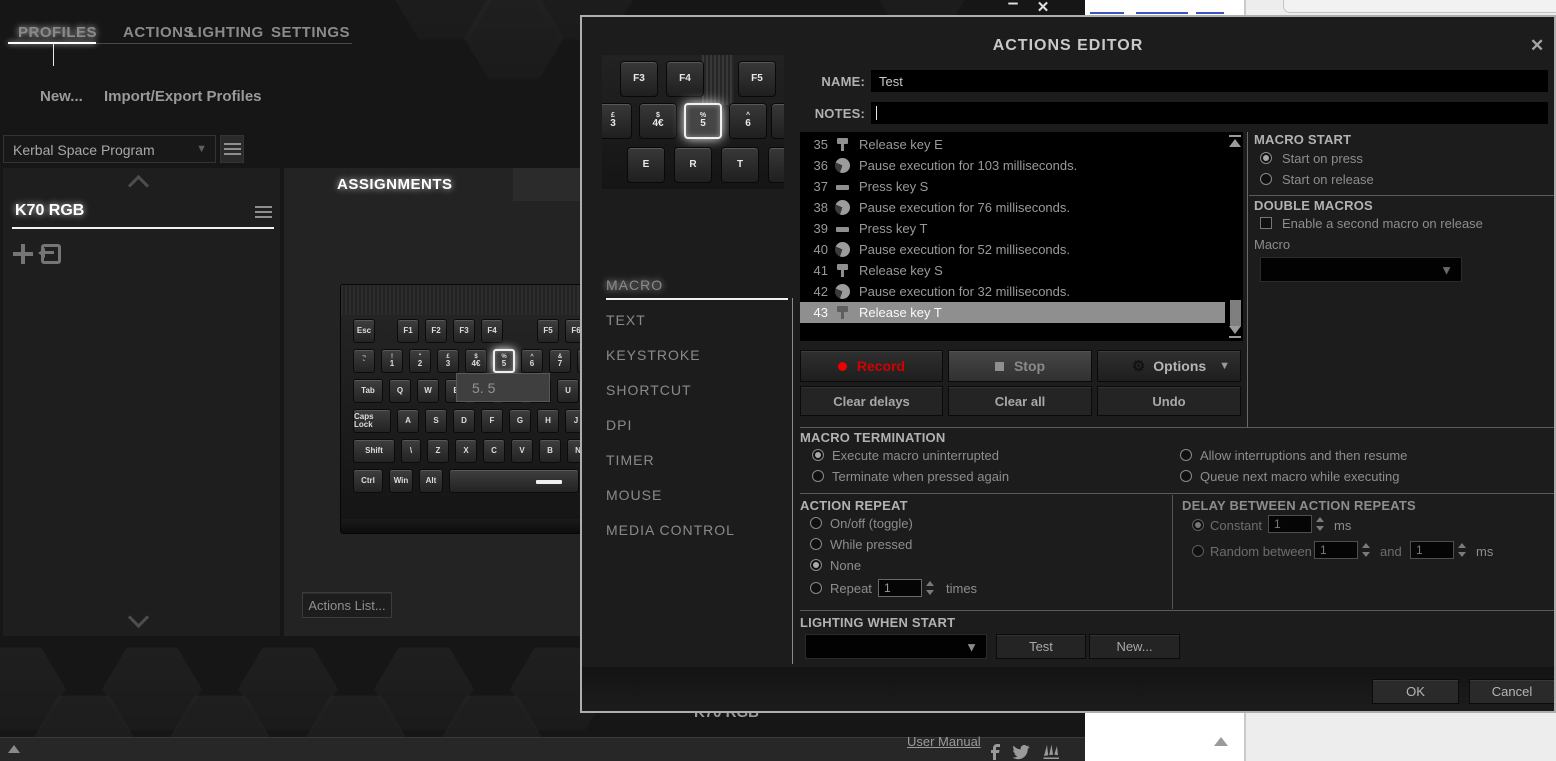 The width and height of the screenshot is (1556, 761). What do you see at coordinates (1432, 550) in the screenshot?
I see `random-max-input: 1` at bounding box center [1432, 550].